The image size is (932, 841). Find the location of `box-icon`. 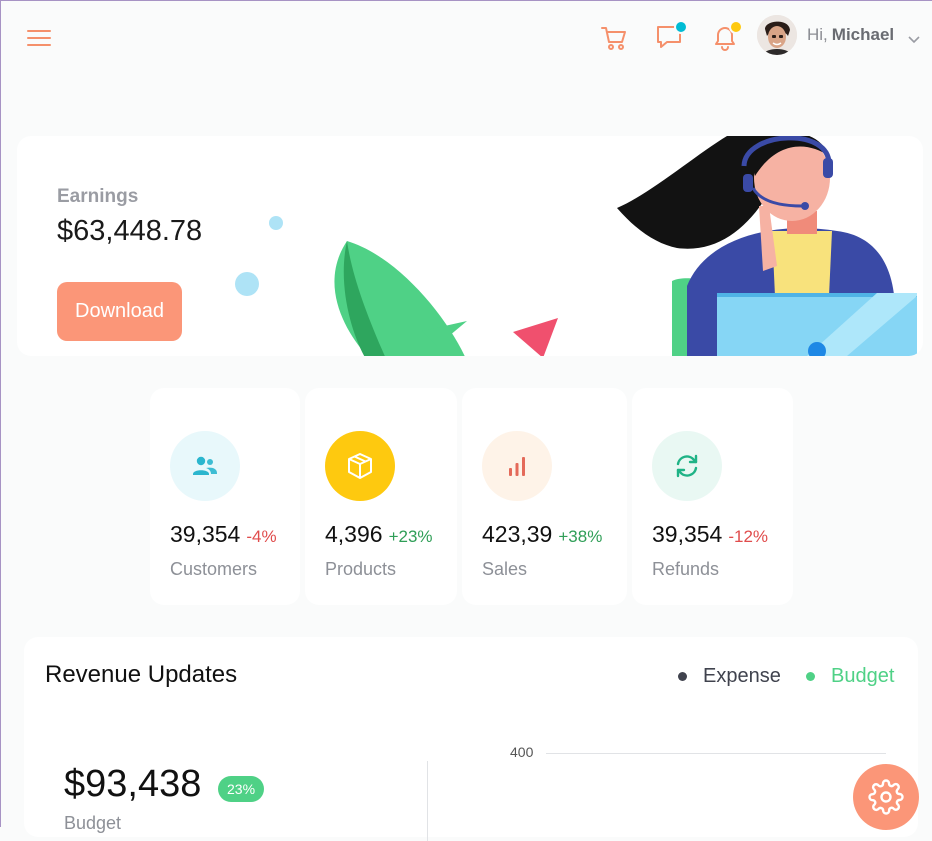

box-icon is located at coordinates (360, 466).